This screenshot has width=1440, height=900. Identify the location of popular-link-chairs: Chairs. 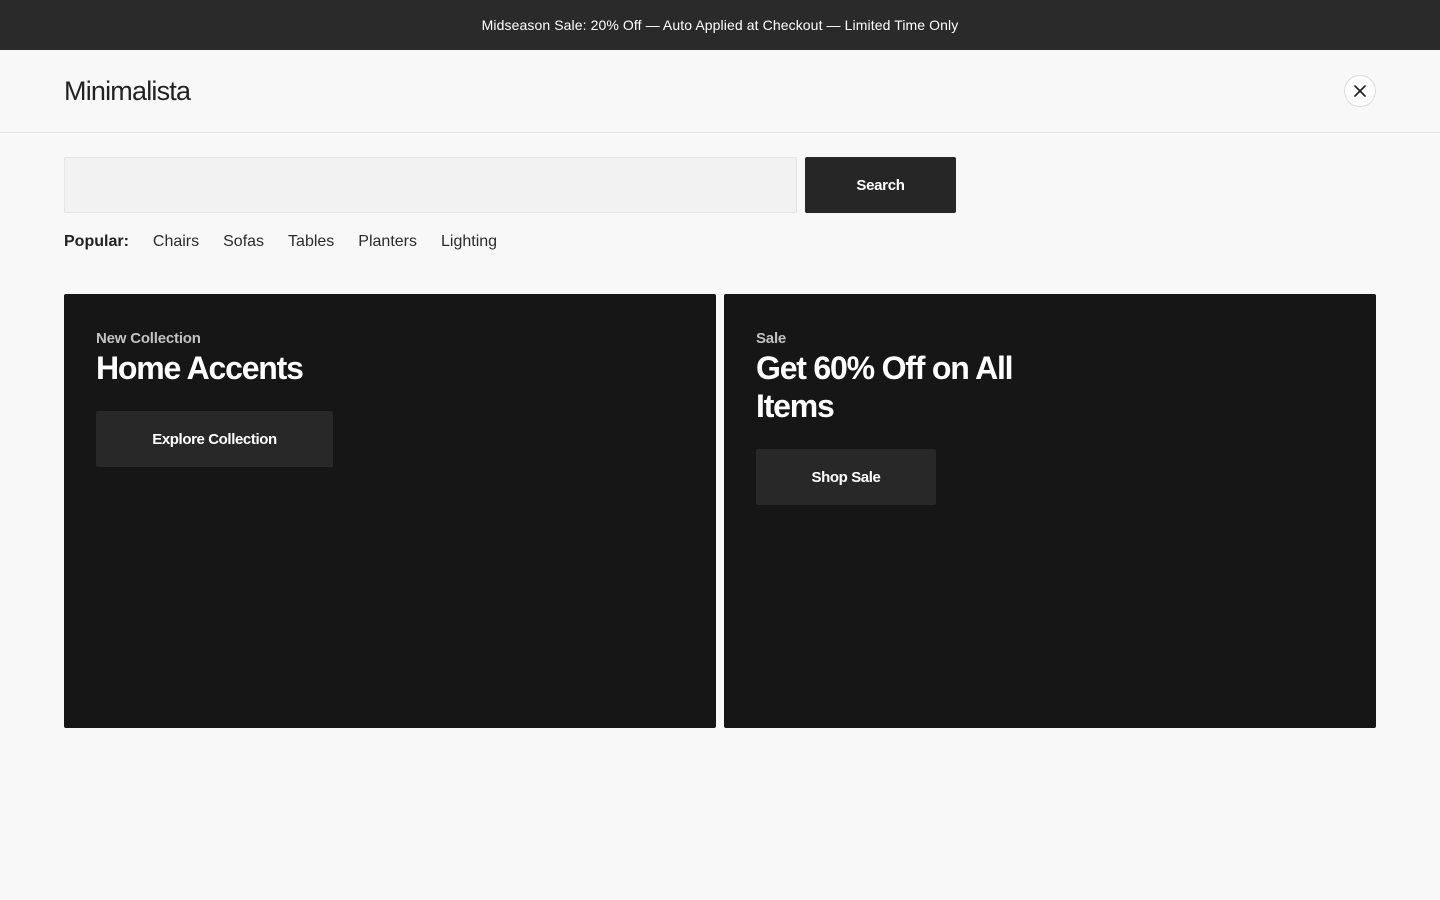
(176, 242).